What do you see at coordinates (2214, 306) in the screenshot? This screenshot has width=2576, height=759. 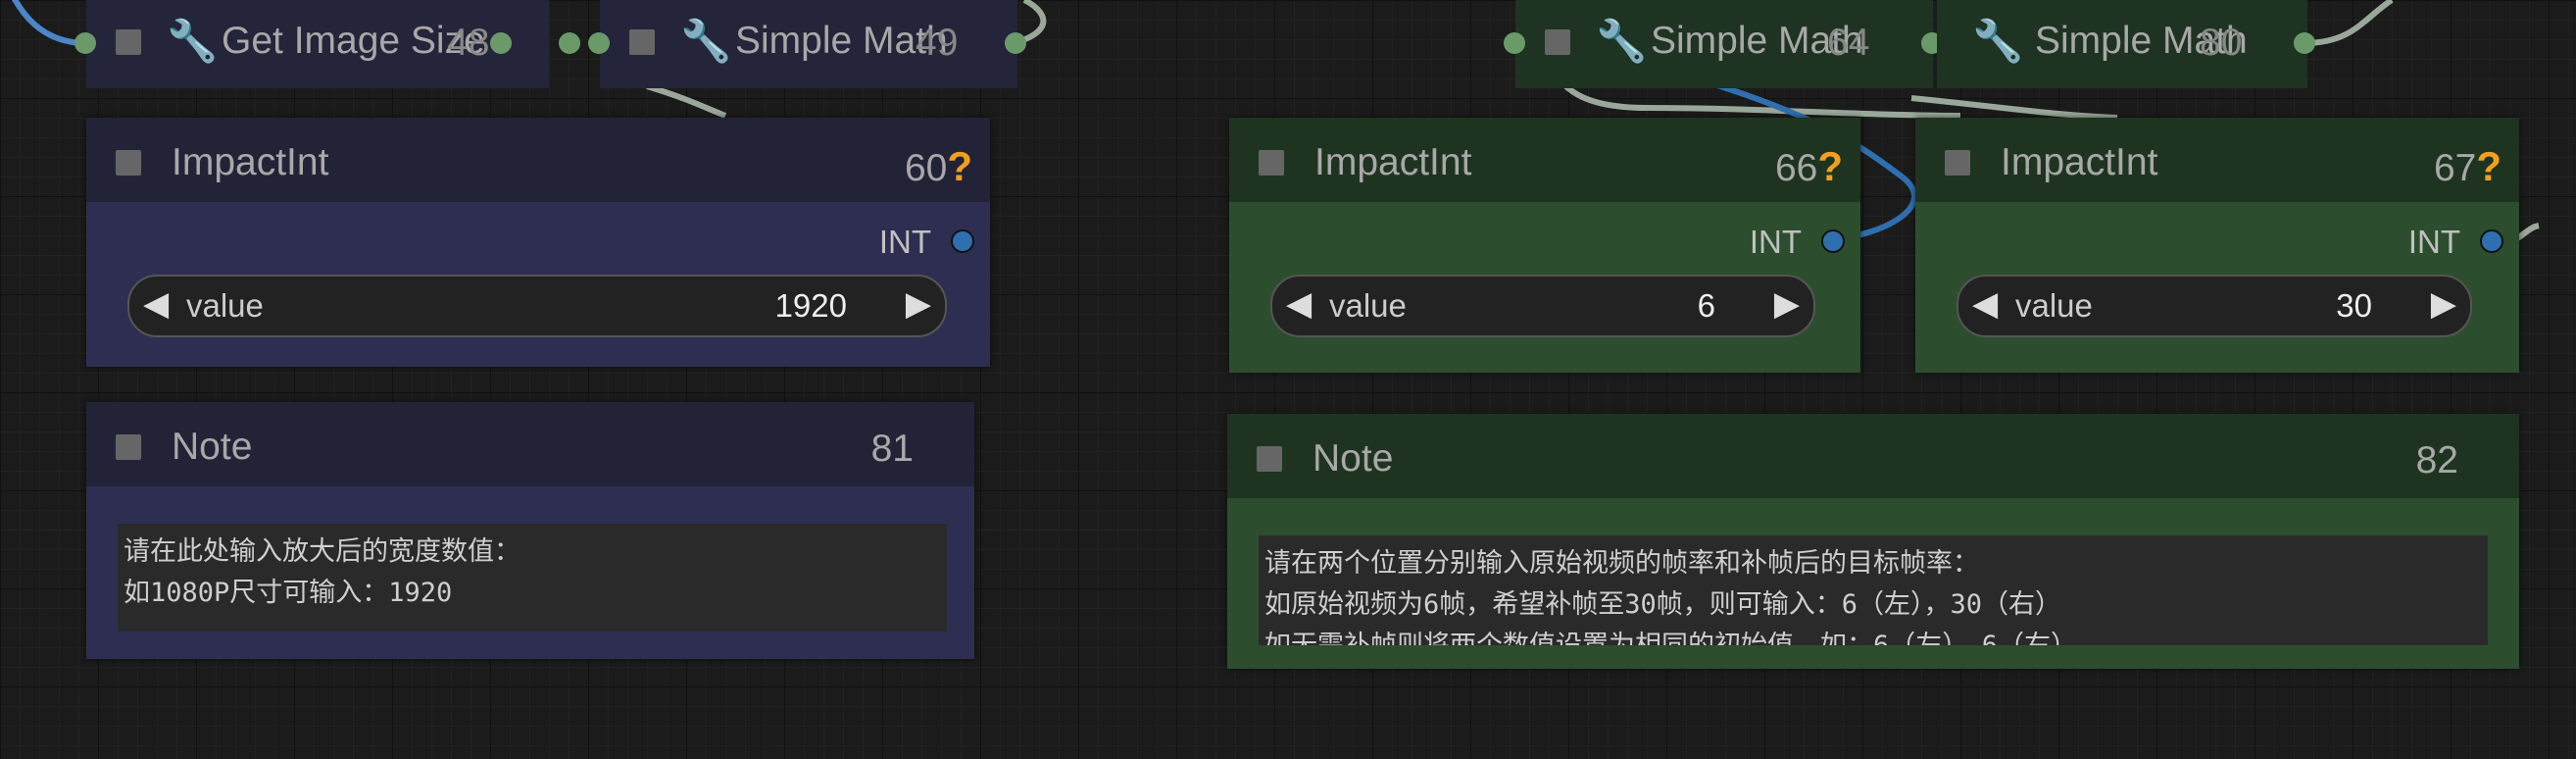 I see `value-widget: ◀ value 30 ▶` at bounding box center [2214, 306].